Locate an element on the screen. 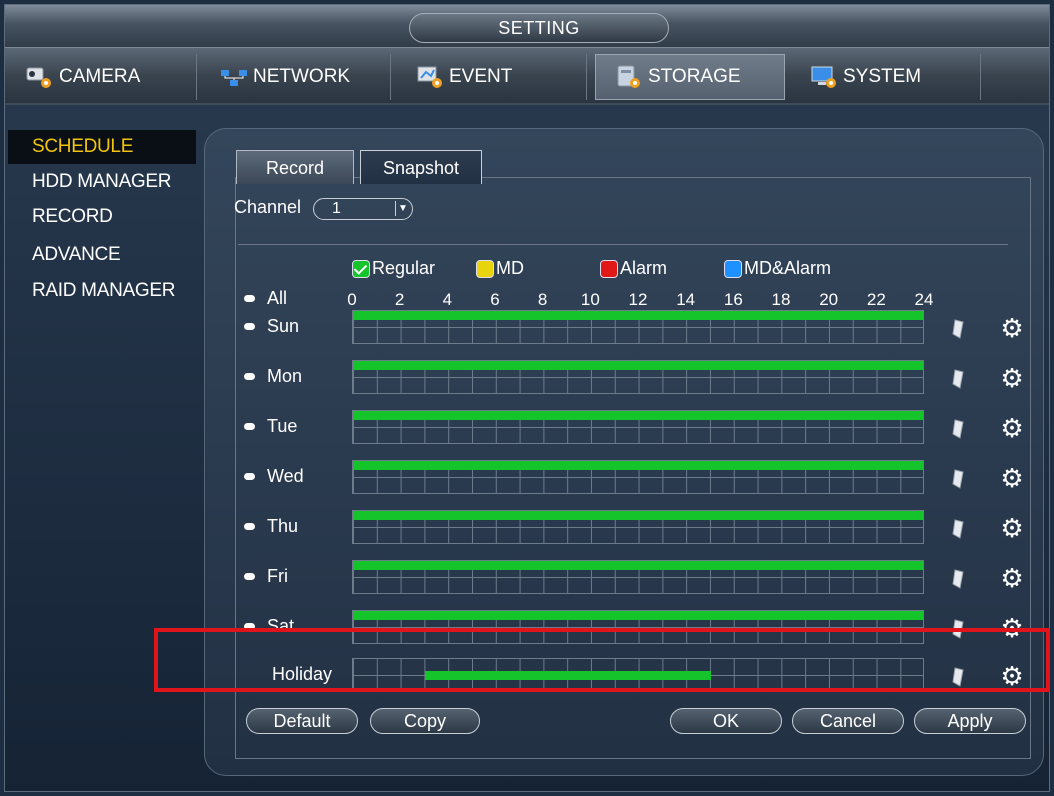 The height and width of the screenshot is (796, 1054). nav-system: SYSTEM is located at coordinates (886, 77).